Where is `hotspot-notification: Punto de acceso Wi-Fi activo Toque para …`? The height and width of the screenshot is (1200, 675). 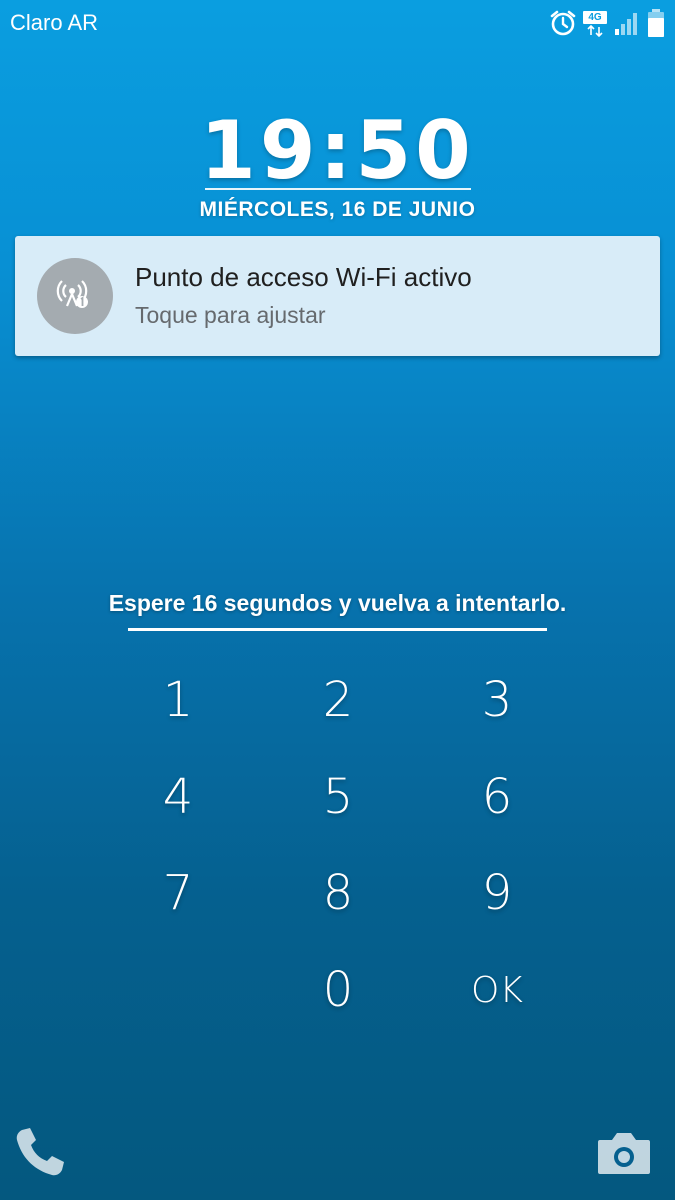
hotspot-notification: Punto de acceso Wi-Fi activo Toque para … is located at coordinates (337, 296).